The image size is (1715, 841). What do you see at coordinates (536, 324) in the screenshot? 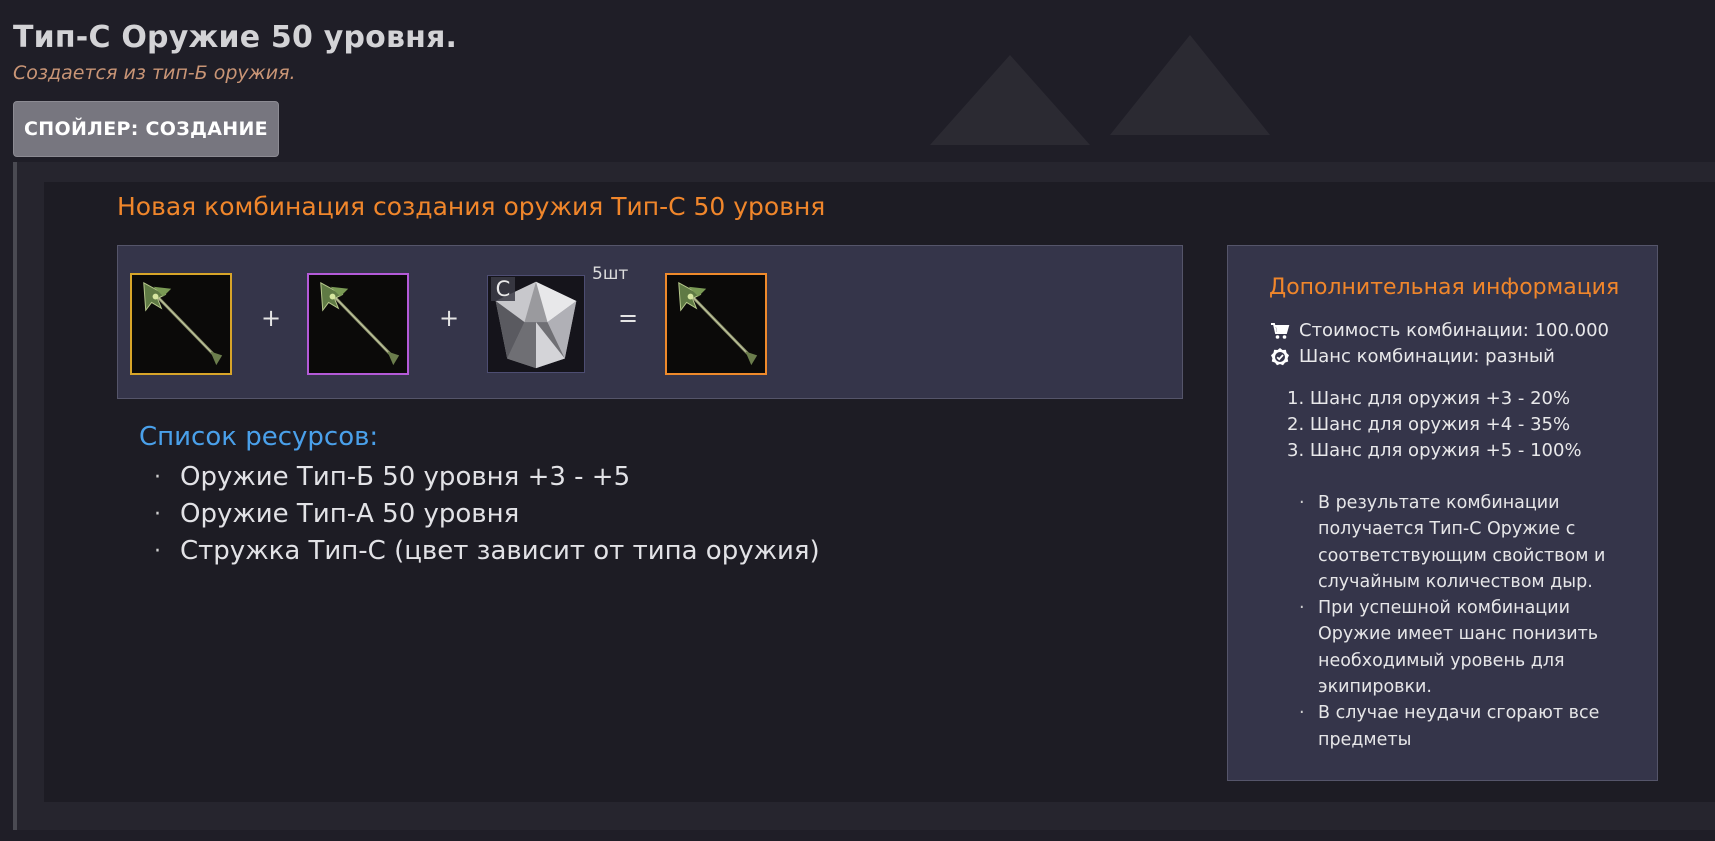
I see `item-slot-crystal: C` at bounding box center [536, 324].